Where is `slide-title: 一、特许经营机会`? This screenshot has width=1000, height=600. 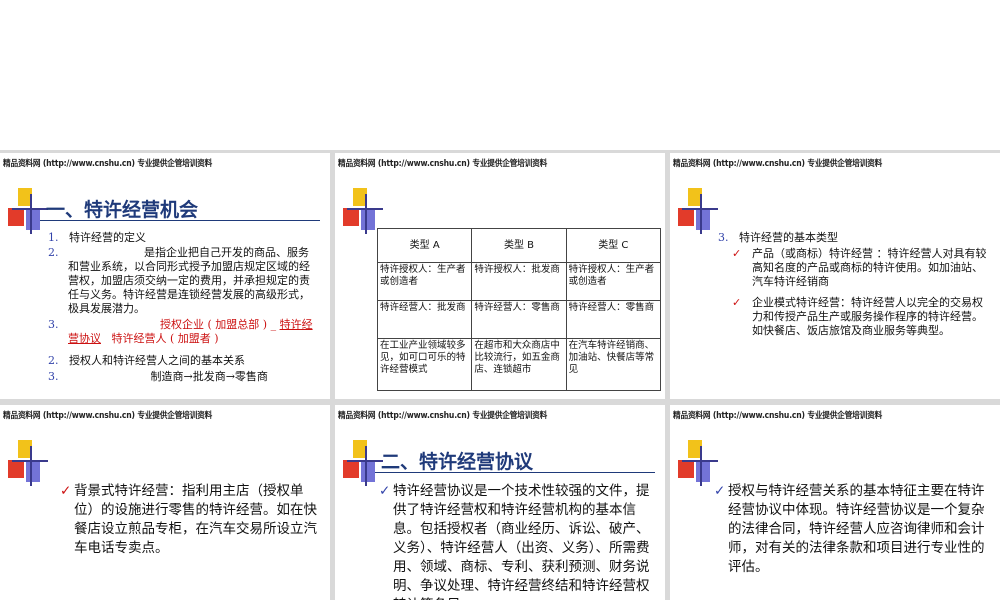
slide-title: 一、特许经营机会 is located at coordinates (122, 210).